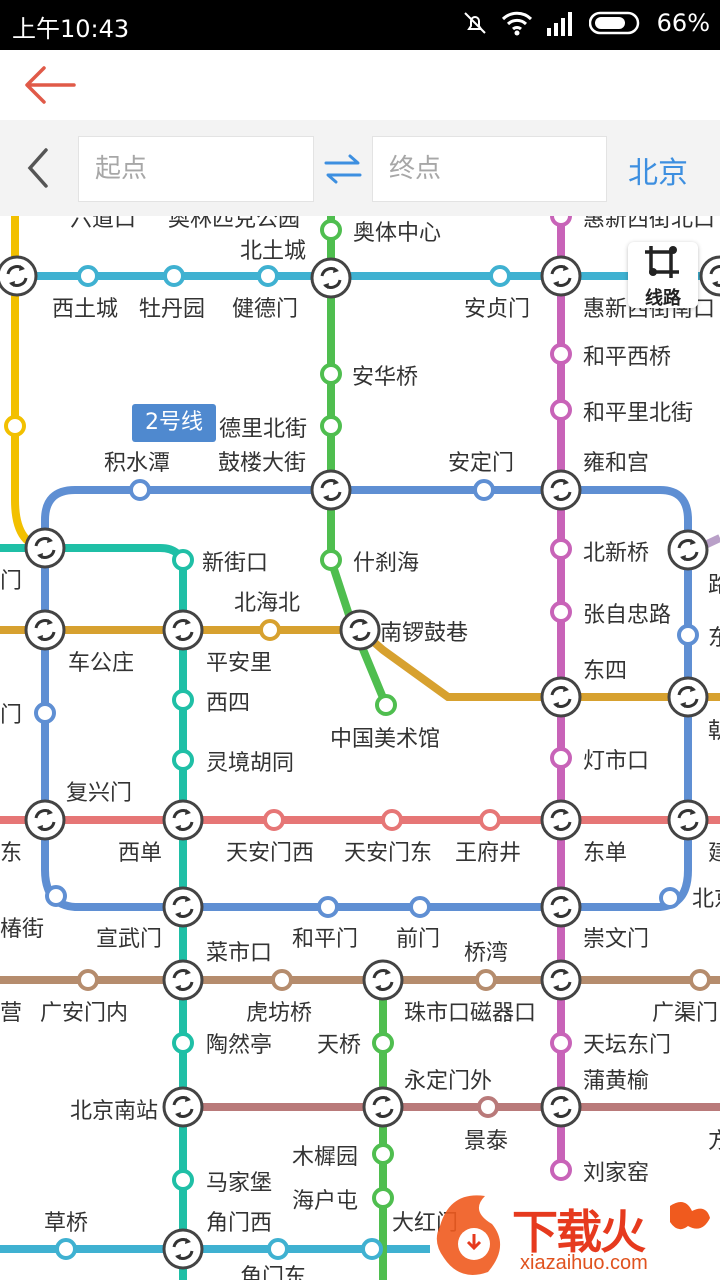  Describe the element at coordinates (385, 739) in the screenshot. I see `station-label: 中国美术馆` at that location.